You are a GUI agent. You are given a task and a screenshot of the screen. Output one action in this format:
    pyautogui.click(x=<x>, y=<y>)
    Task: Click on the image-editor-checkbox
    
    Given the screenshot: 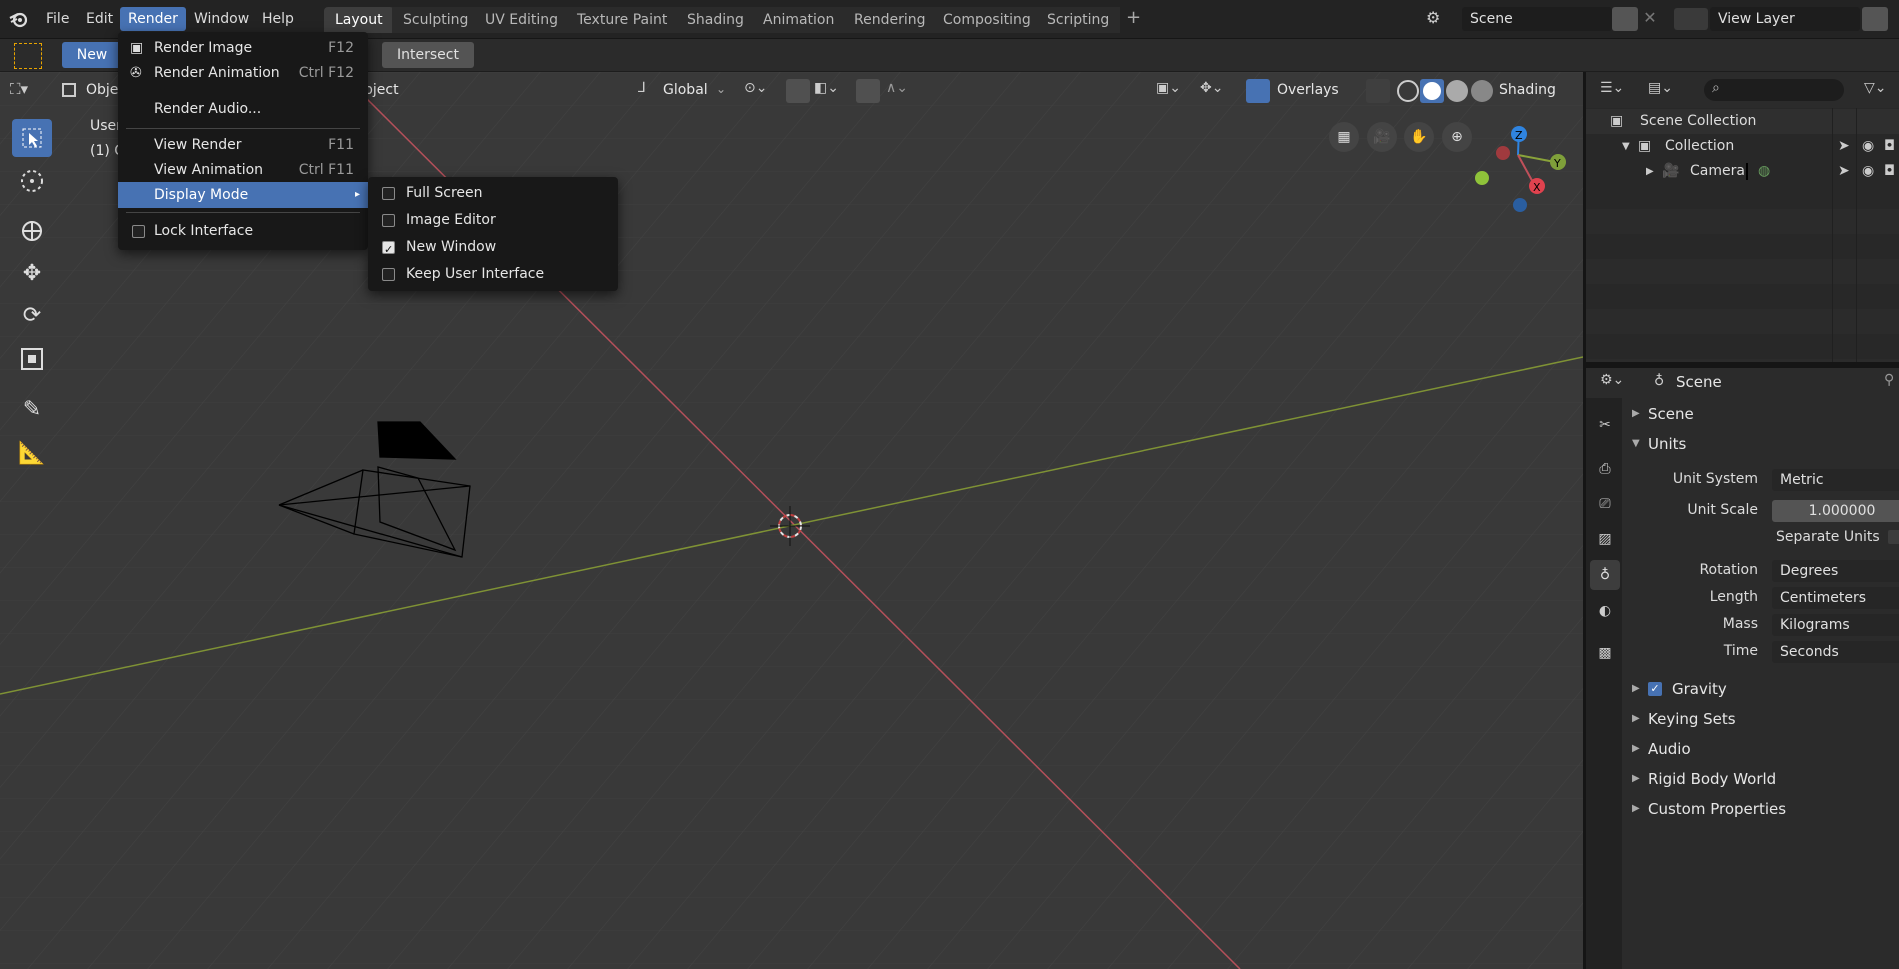 What is the action you would take?
    pyautogui.click(x=388, y=220)
    